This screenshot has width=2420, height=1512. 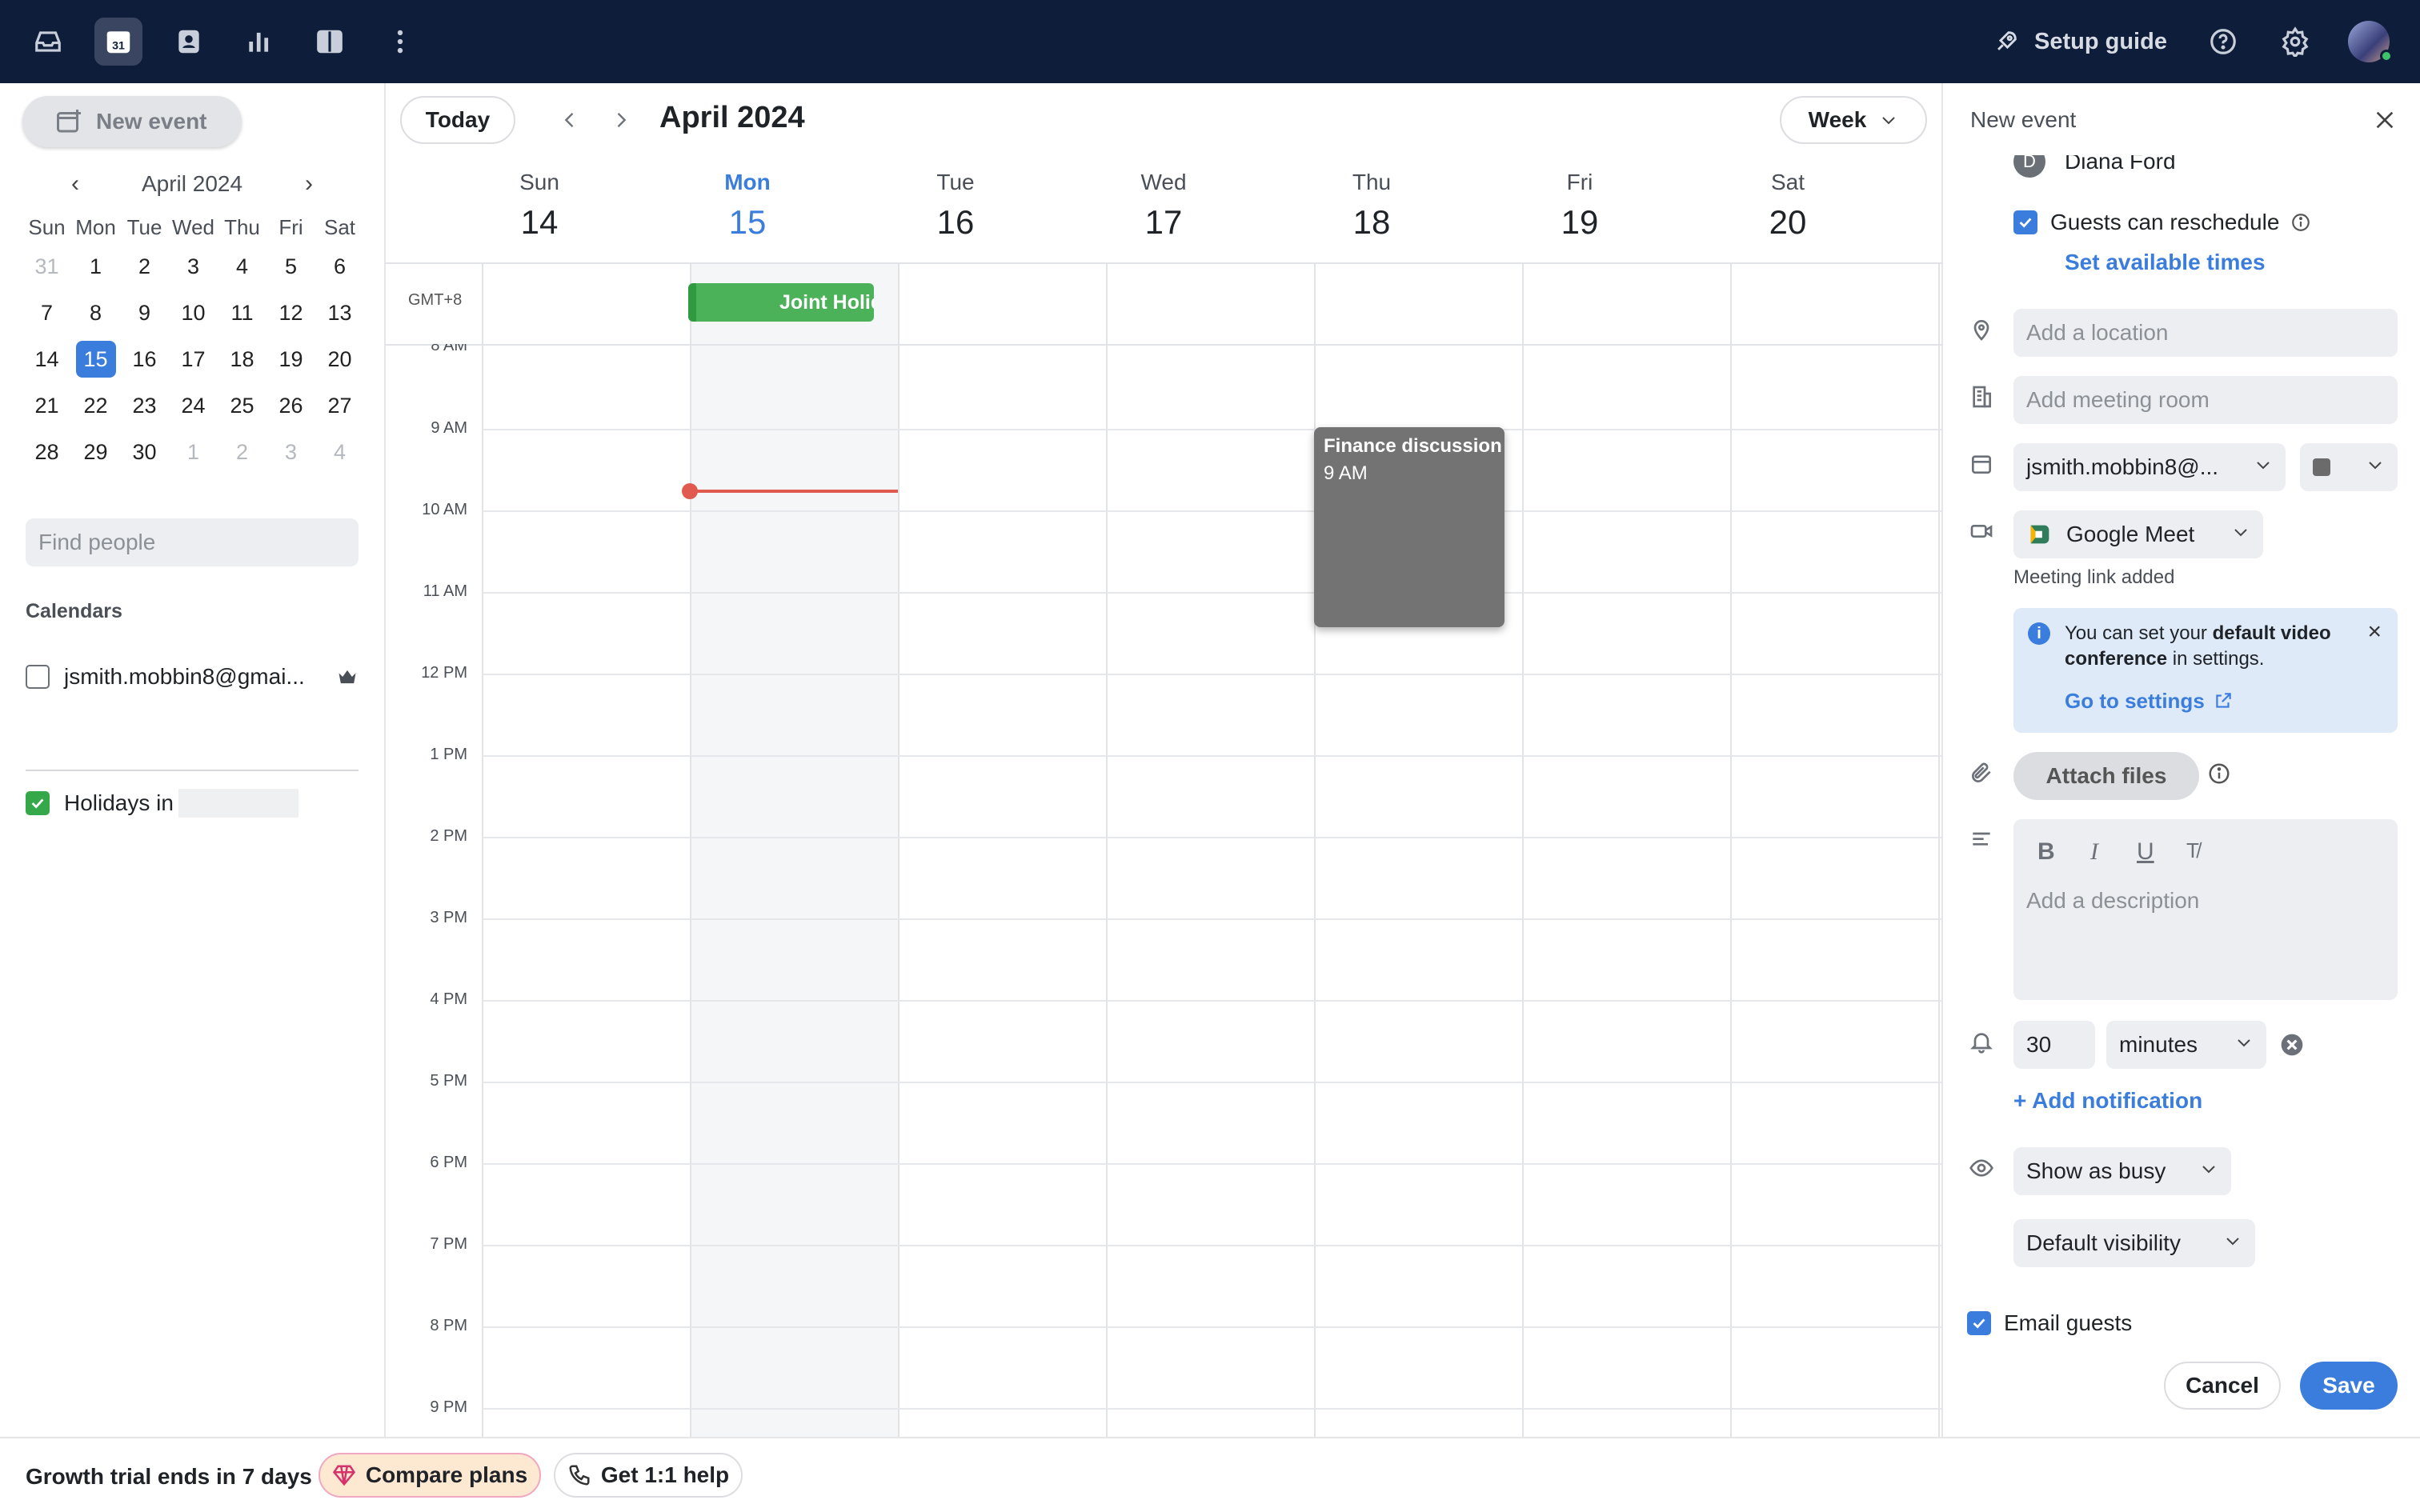 What do you see at coordinates (2106, 776) in the screenshot?
I see `attach-files-button: Attach files` at bounding box center [2106, 776].